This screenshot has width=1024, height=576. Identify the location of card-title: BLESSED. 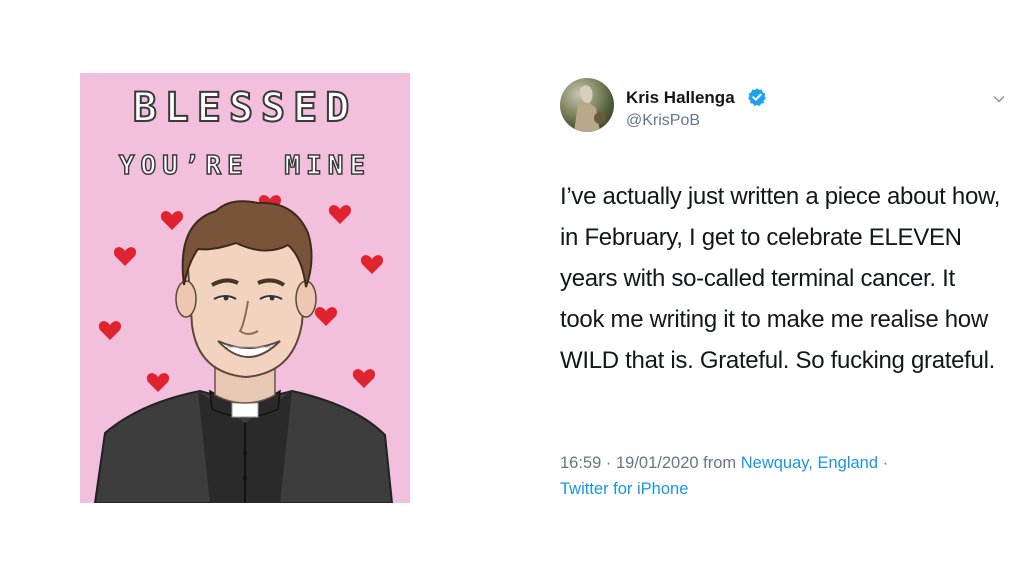
(245, 108).